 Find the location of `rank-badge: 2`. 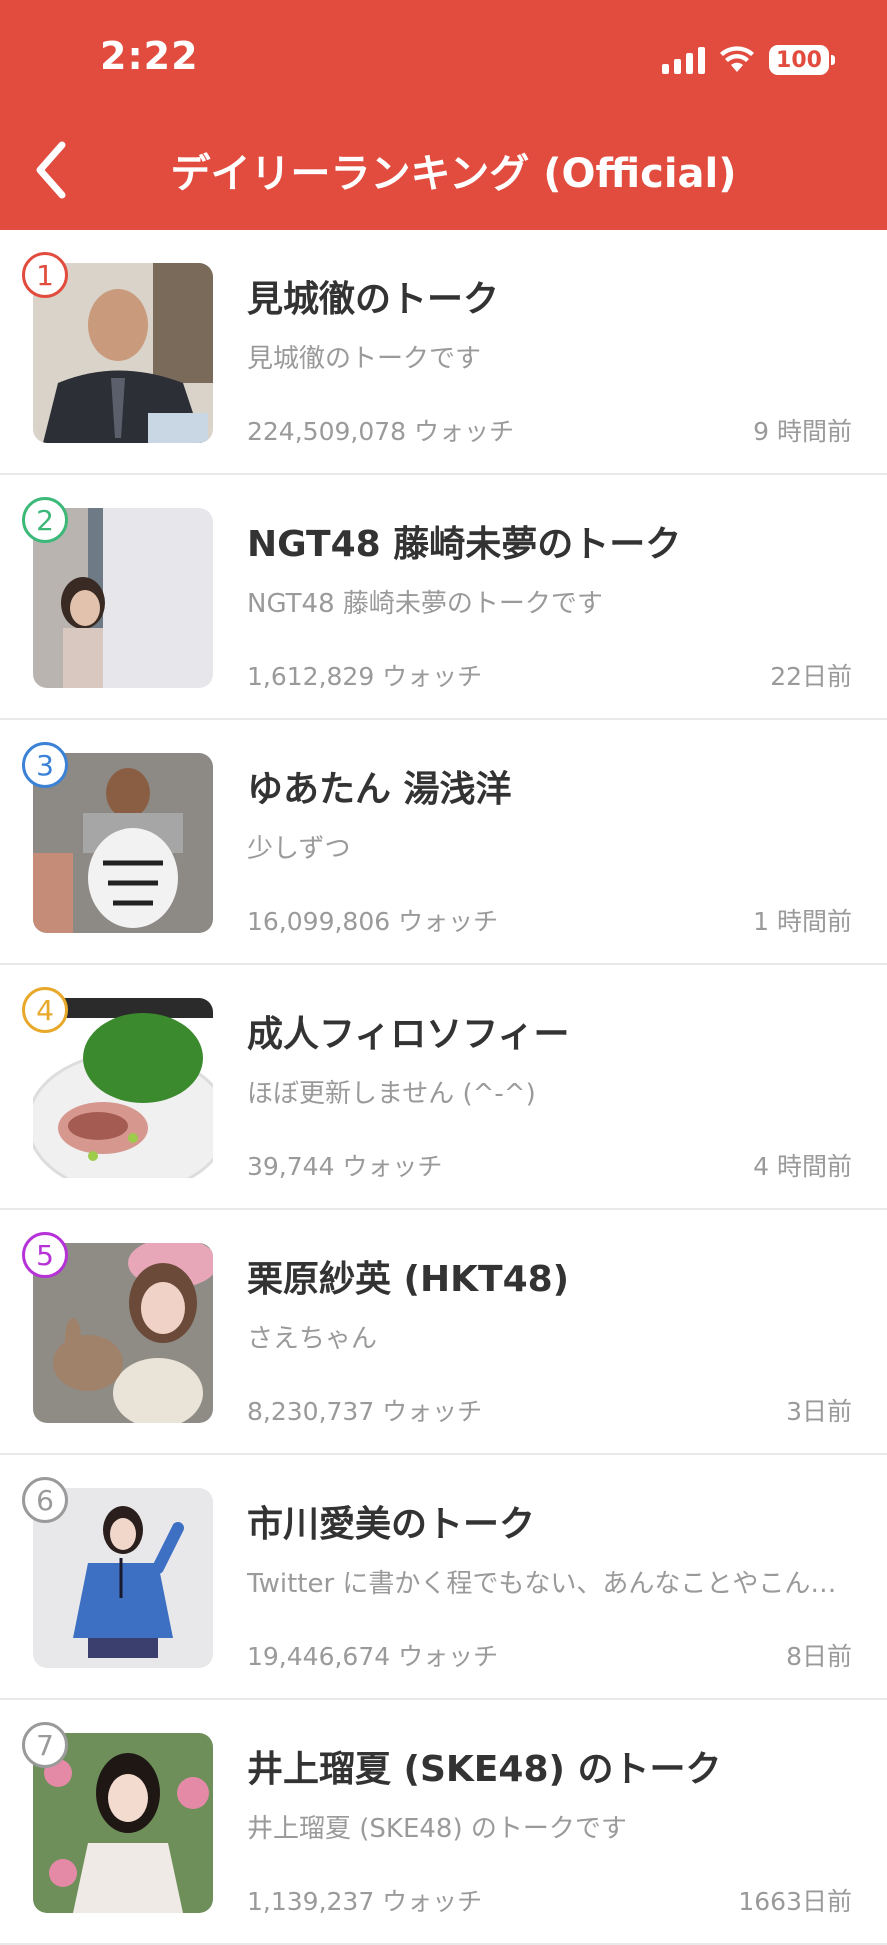

rank-badge: 2 is located at coordinates (45, 520).